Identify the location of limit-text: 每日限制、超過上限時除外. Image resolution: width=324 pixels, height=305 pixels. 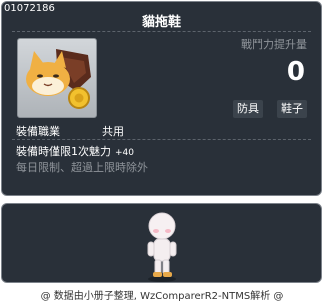
(82, 167).